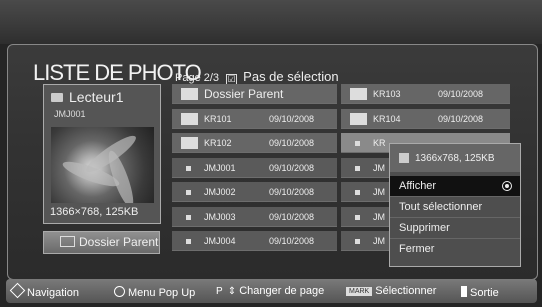 The image size is (542, 307). I want to click on page-info: Page 2/3 ☑ Pas de sélection, so click(257, 77).